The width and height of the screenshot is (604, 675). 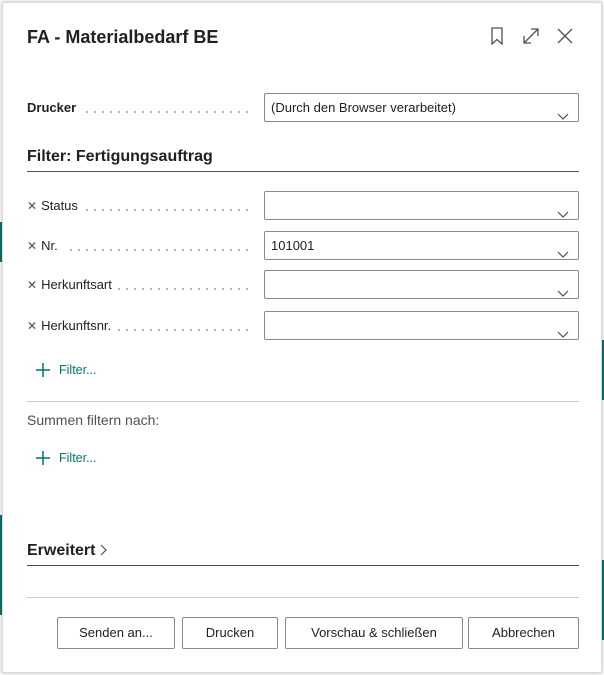 I want to click on title-actions, so click(x=531, y=36).